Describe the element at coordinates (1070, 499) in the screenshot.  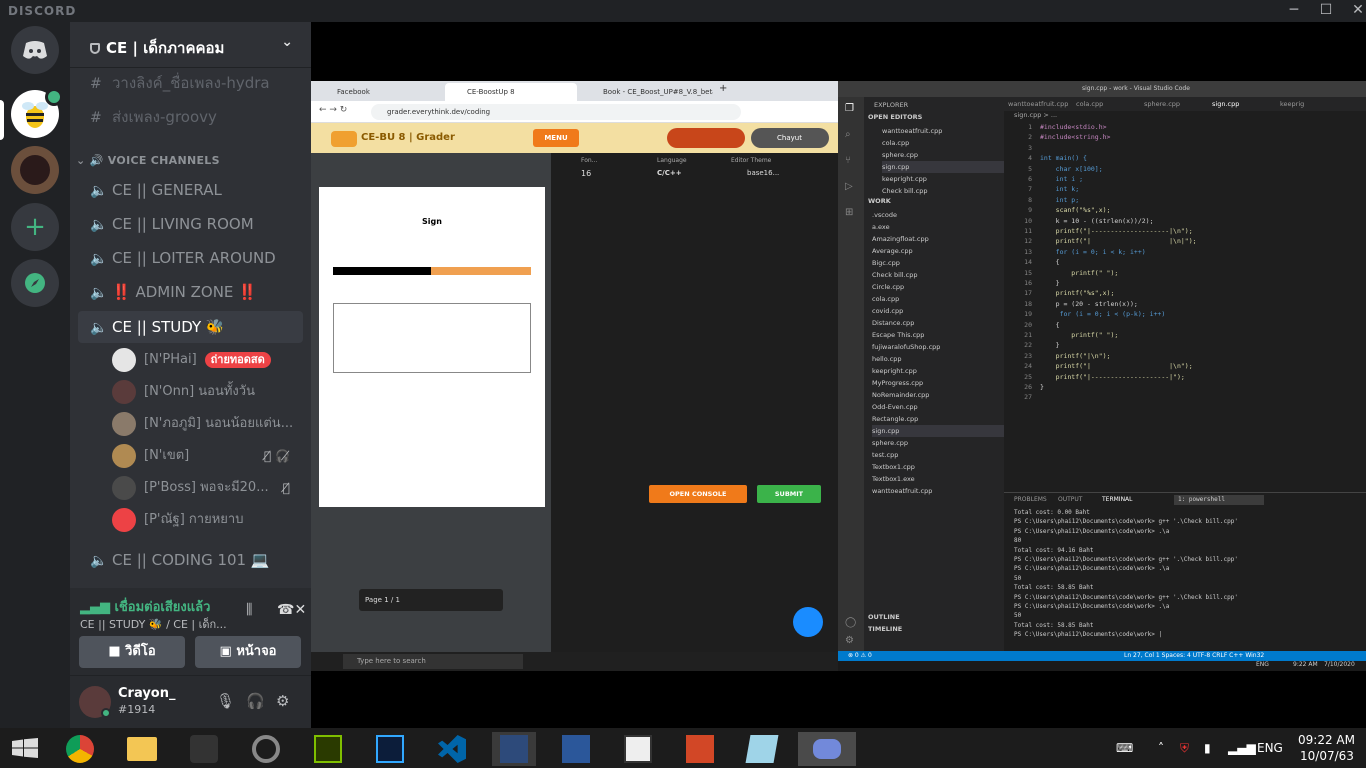
I see `panel-tab: OUTPUT` at that location.